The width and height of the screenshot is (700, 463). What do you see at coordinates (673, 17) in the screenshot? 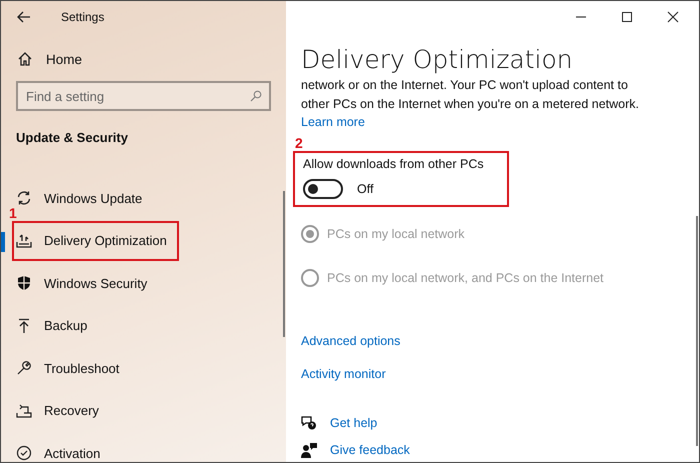
I see `close-icon` at bounding box center [673, 17].